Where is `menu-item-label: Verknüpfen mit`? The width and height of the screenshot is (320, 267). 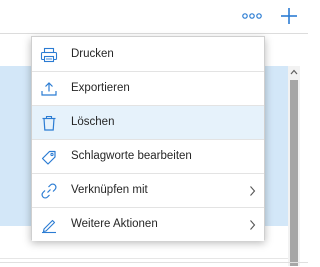 menu-item-label: Verknüpfen mit is located at coordinates (109, 190).